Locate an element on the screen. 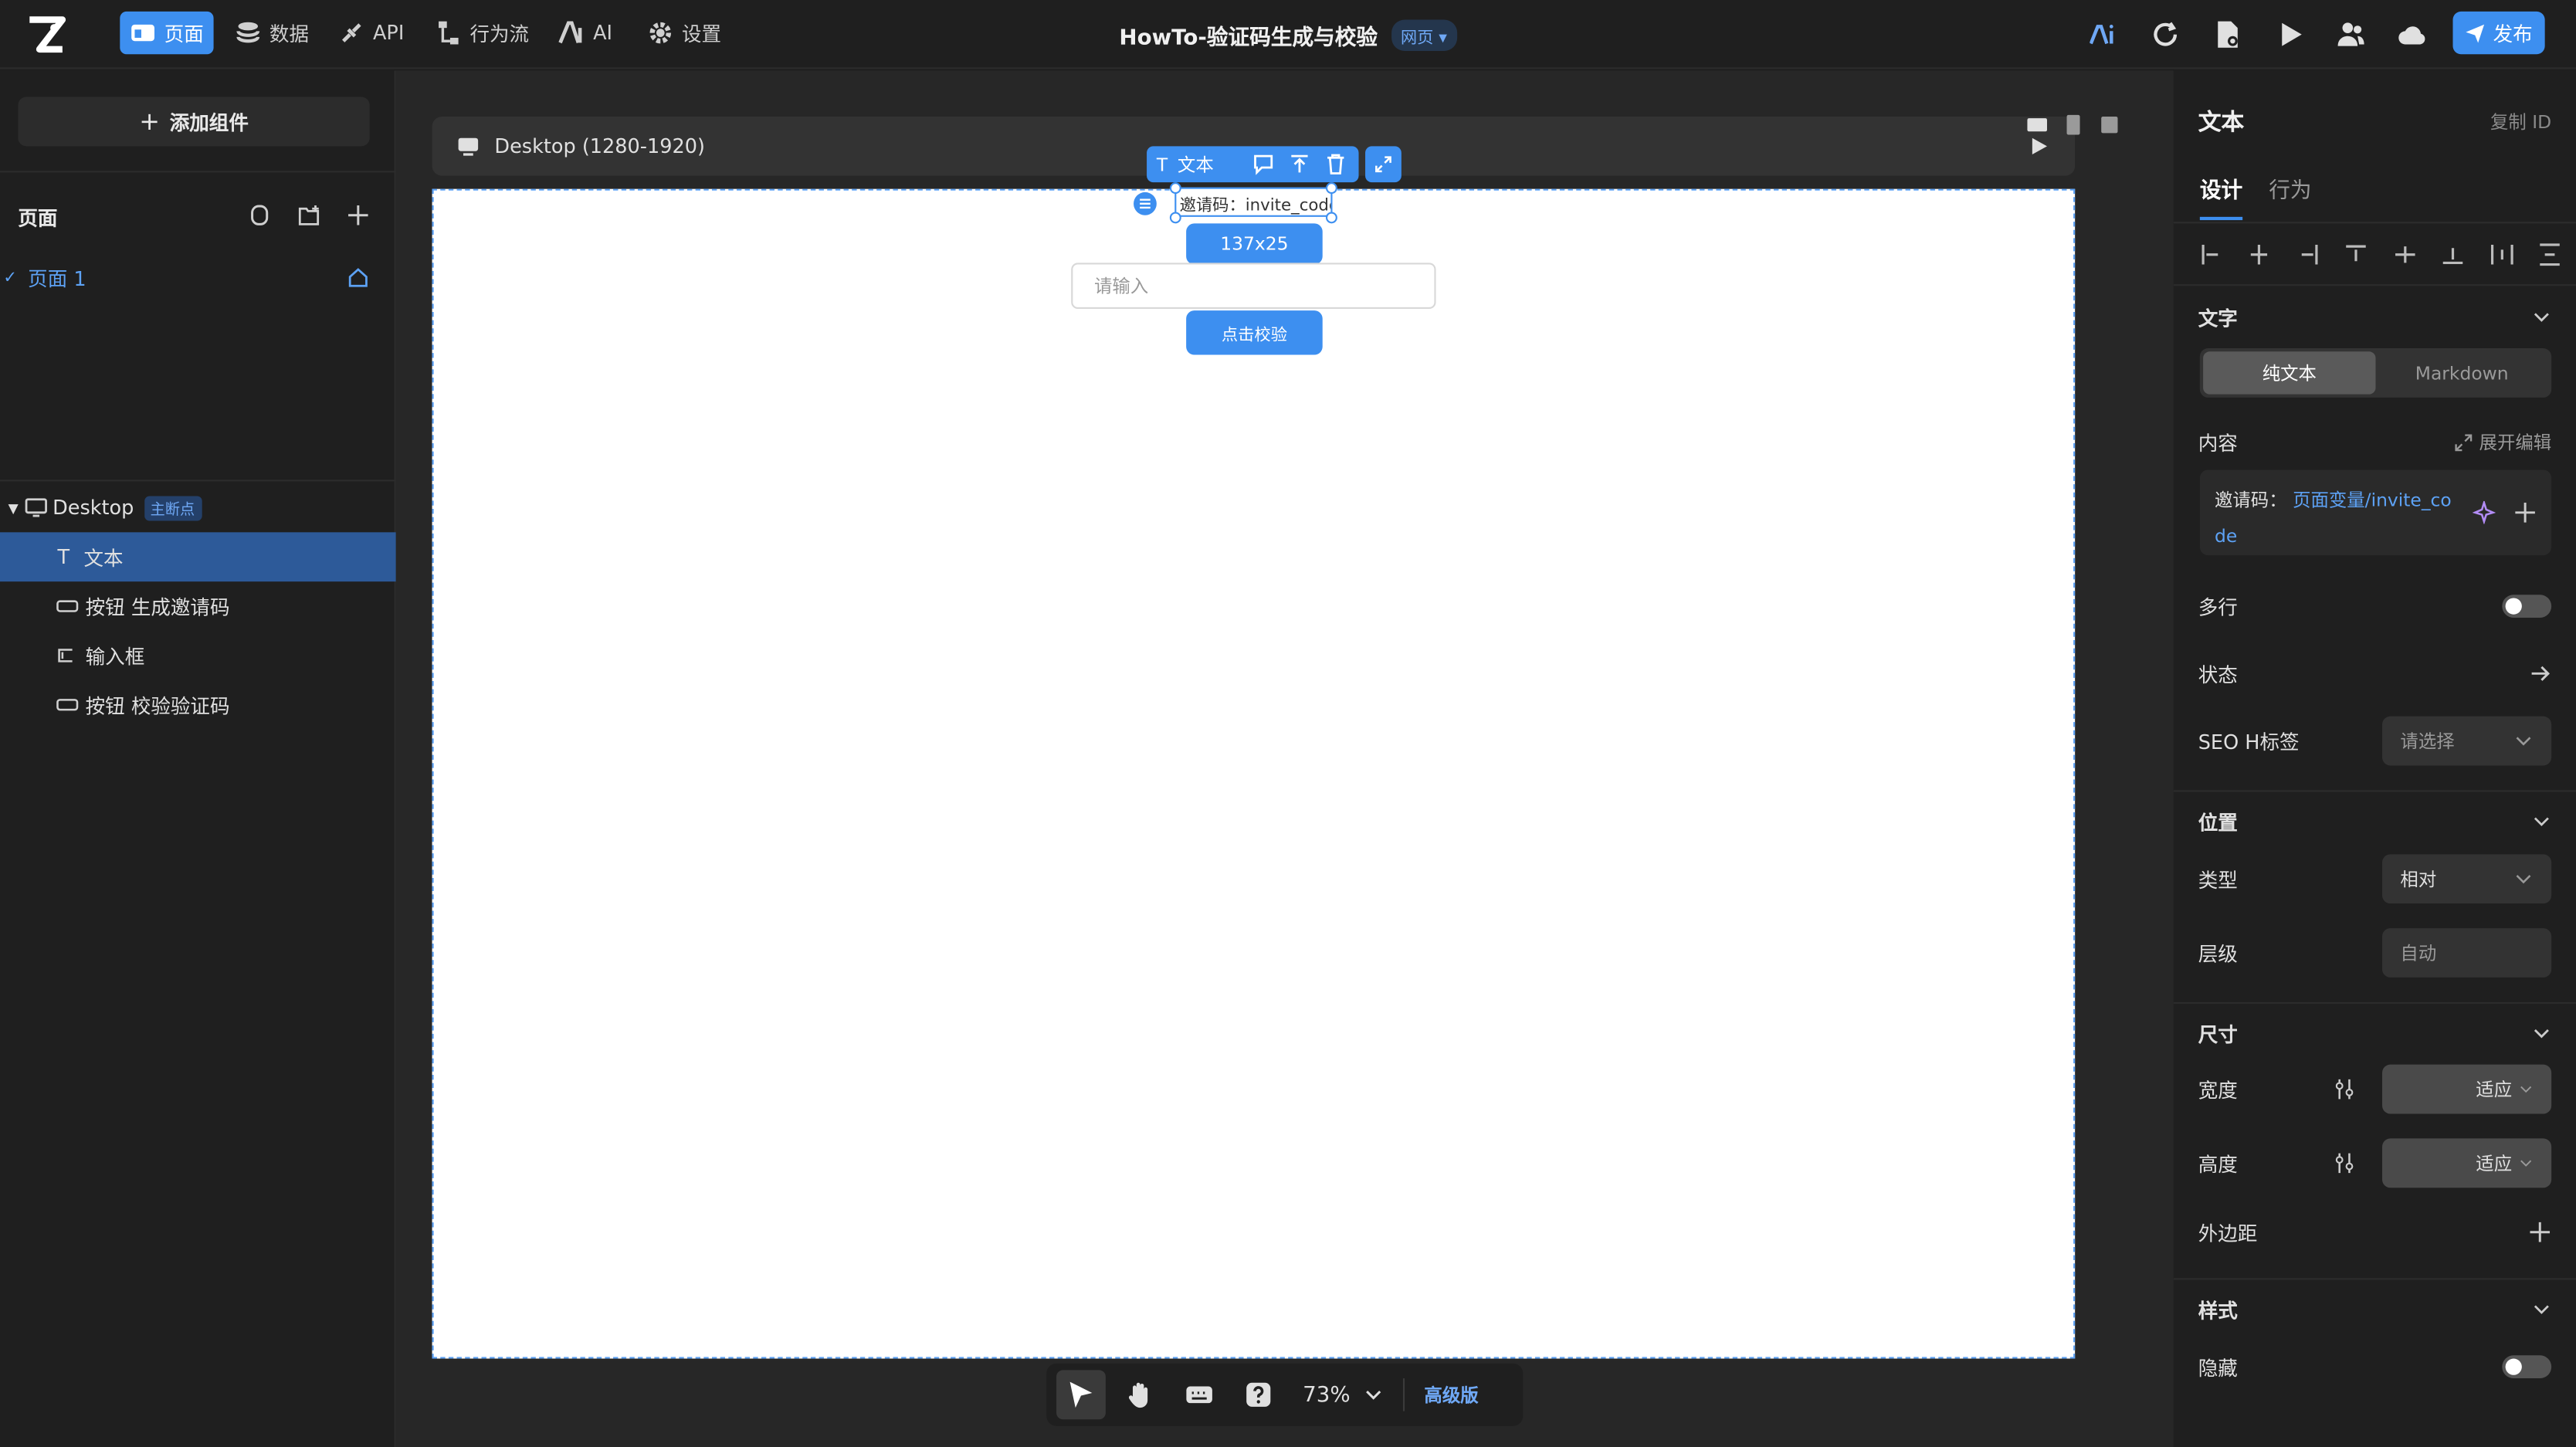 The image size is (2576, 1447). hand-tool-icon is located at coordinates (1140, 1394).